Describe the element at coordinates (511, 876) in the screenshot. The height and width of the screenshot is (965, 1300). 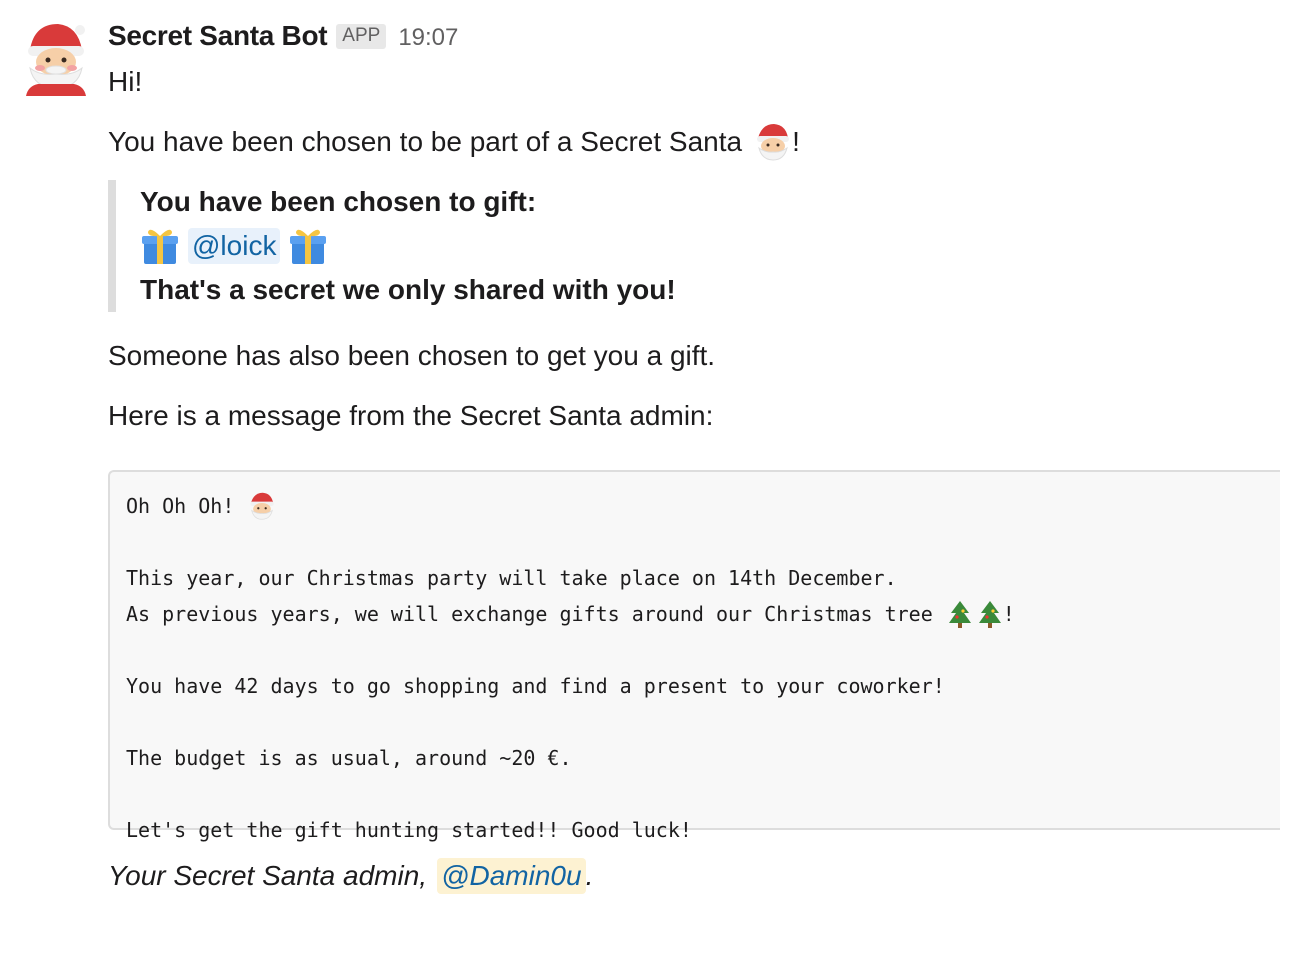
I see `admin-mention: @Damin0u` at that location.